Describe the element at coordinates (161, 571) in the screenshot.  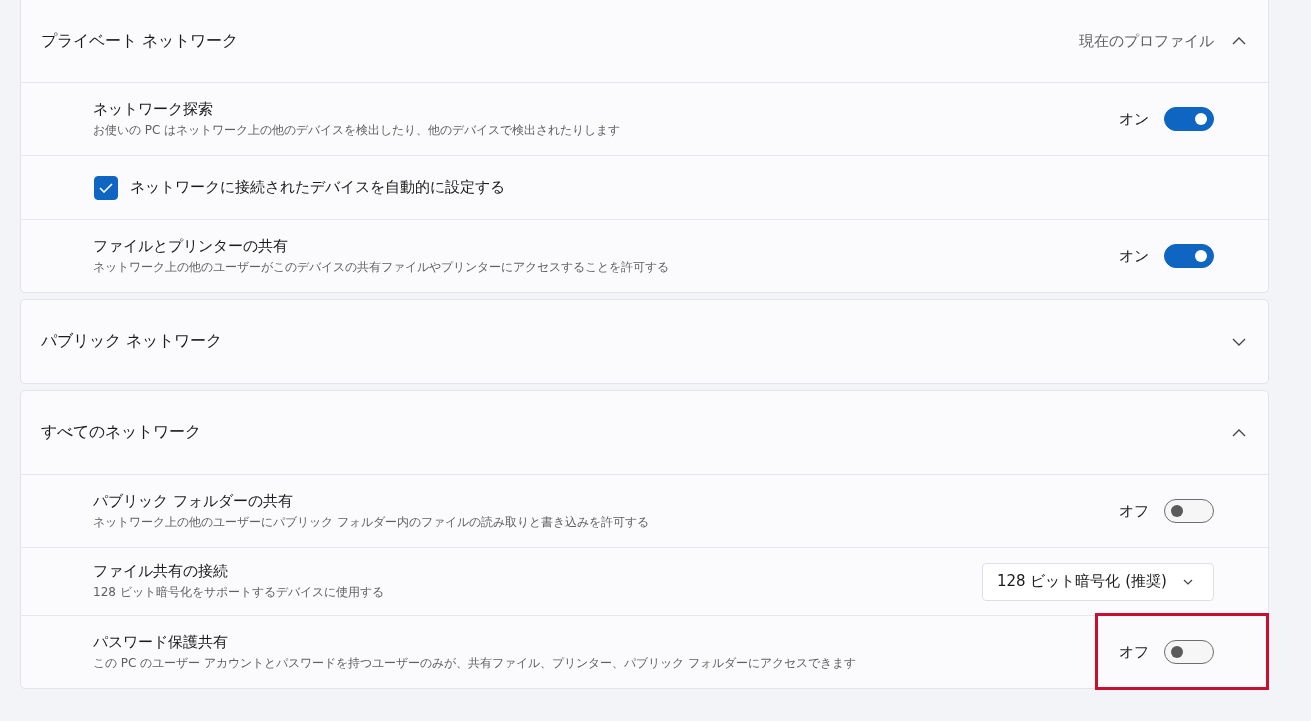
I see `setting-title: ファイル共有の接続` at that location.